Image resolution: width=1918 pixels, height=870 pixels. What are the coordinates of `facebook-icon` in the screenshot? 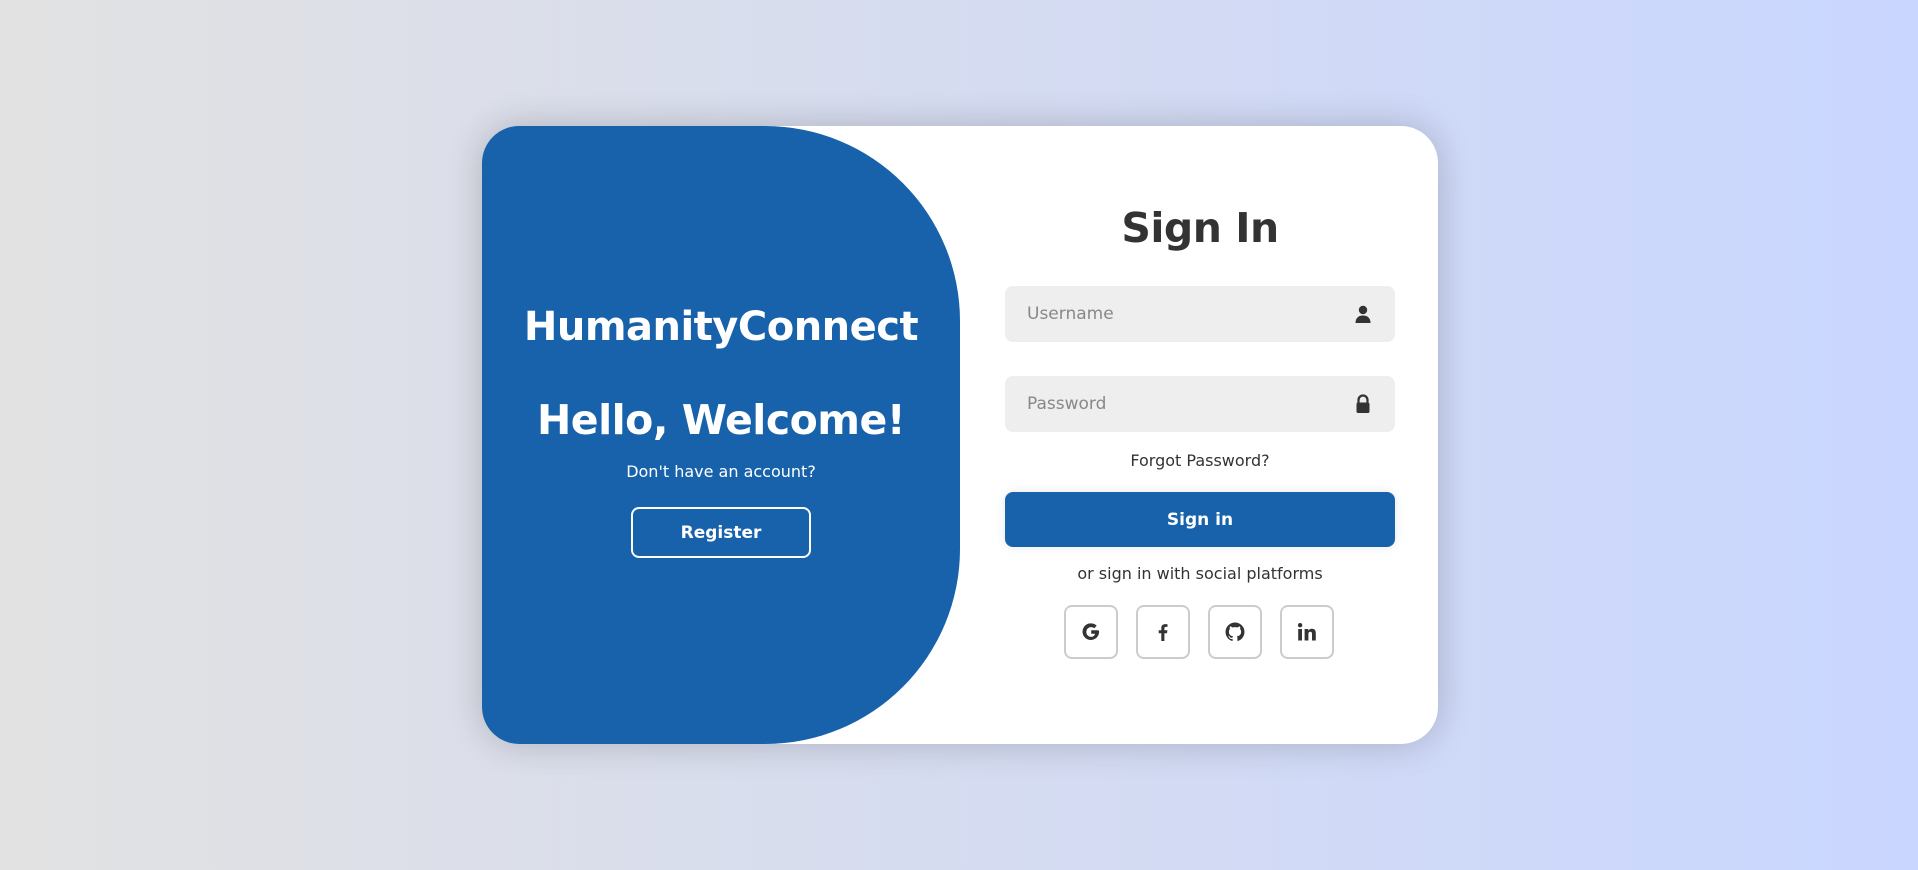 It's located at (1163, 632).